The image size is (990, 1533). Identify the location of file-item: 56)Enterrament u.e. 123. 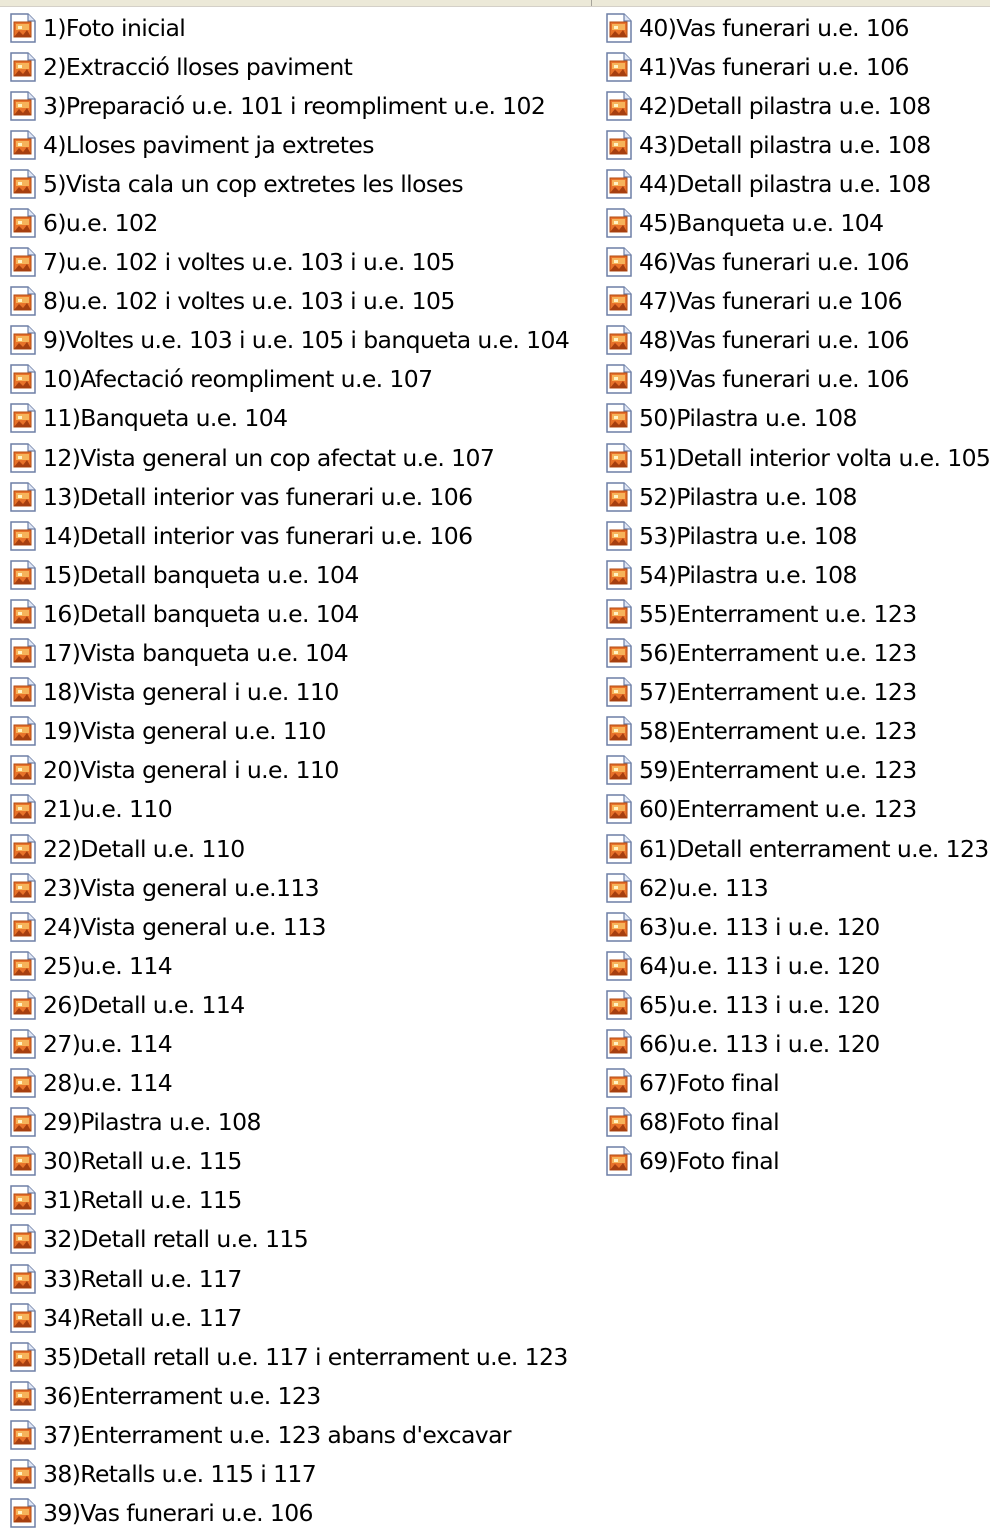
(797, 653).